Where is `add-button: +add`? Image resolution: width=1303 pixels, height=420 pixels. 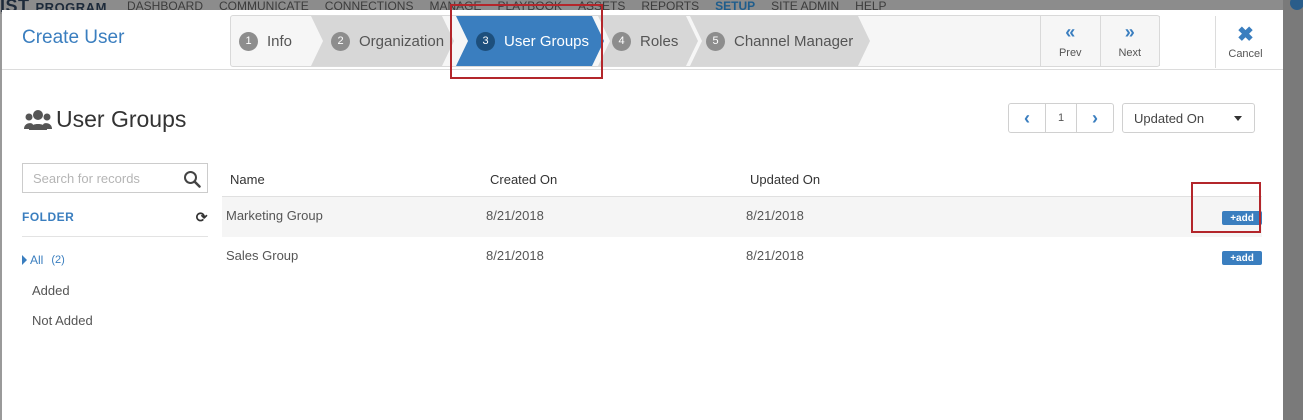
add-button: +add is located at coordinates (1242, 258).